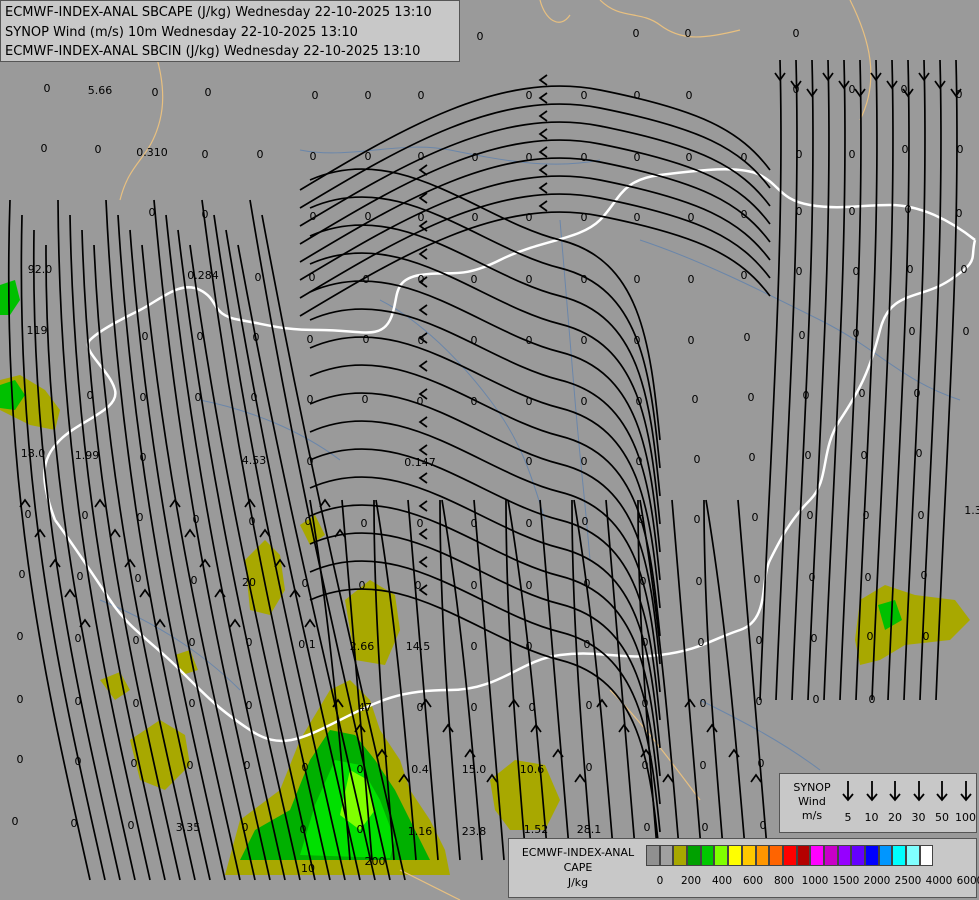  Describe the element at coordinates (87, 455) in the screenshot. I see `cin-value-label: 1.99` at that location.